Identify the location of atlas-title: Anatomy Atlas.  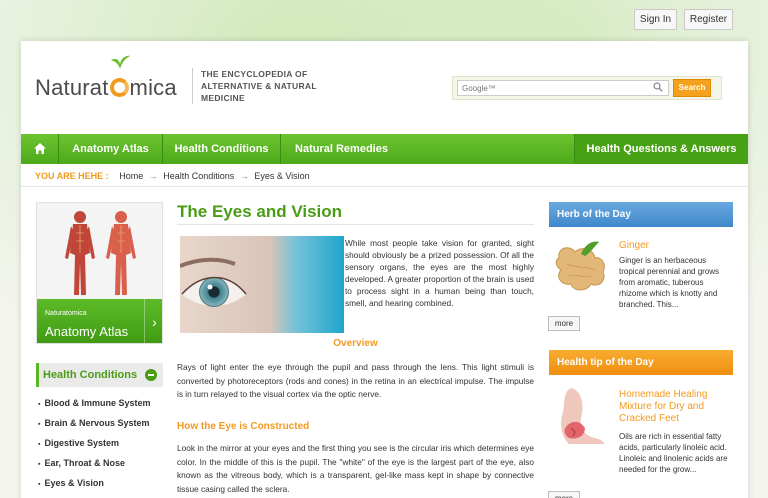
(87, 331).